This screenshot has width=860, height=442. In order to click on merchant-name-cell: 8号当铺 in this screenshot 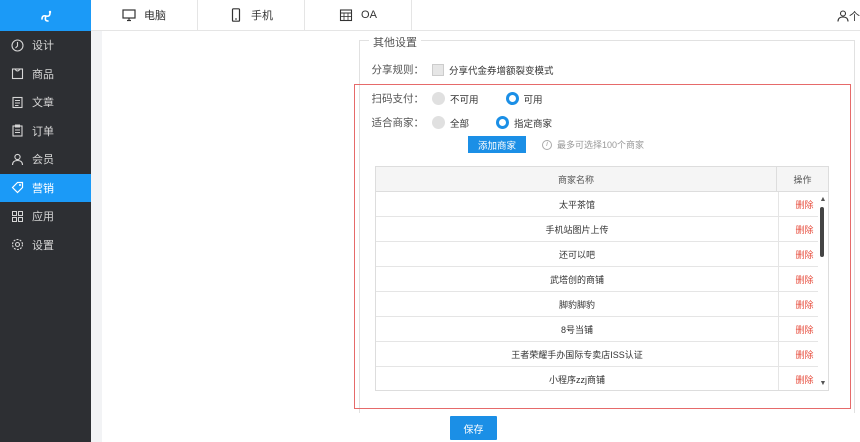, I will do `click(577, 329)`.